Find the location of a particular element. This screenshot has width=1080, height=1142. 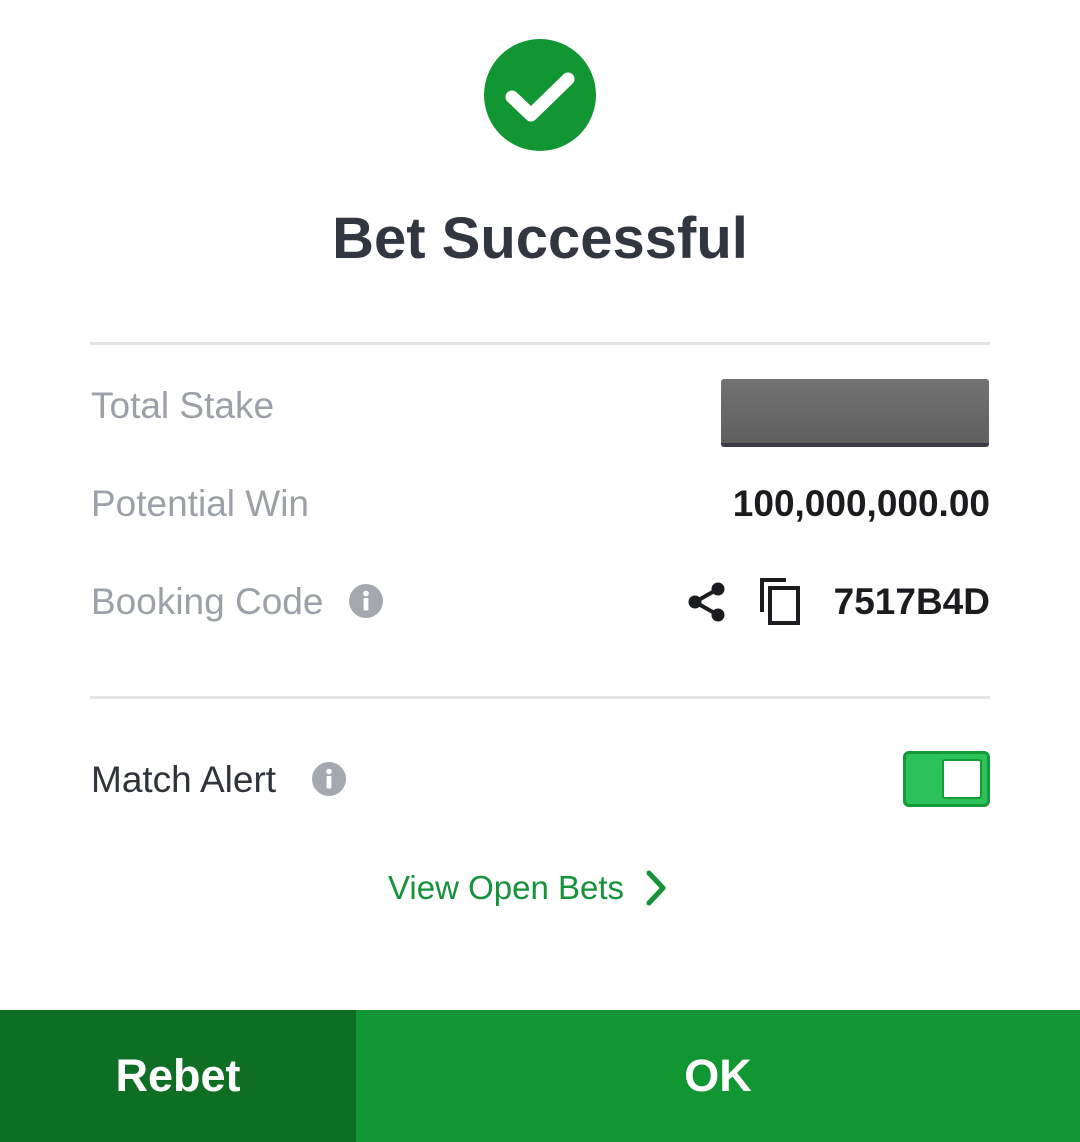

total-stake-label: Total Stake is located at coordinates (183, 405).